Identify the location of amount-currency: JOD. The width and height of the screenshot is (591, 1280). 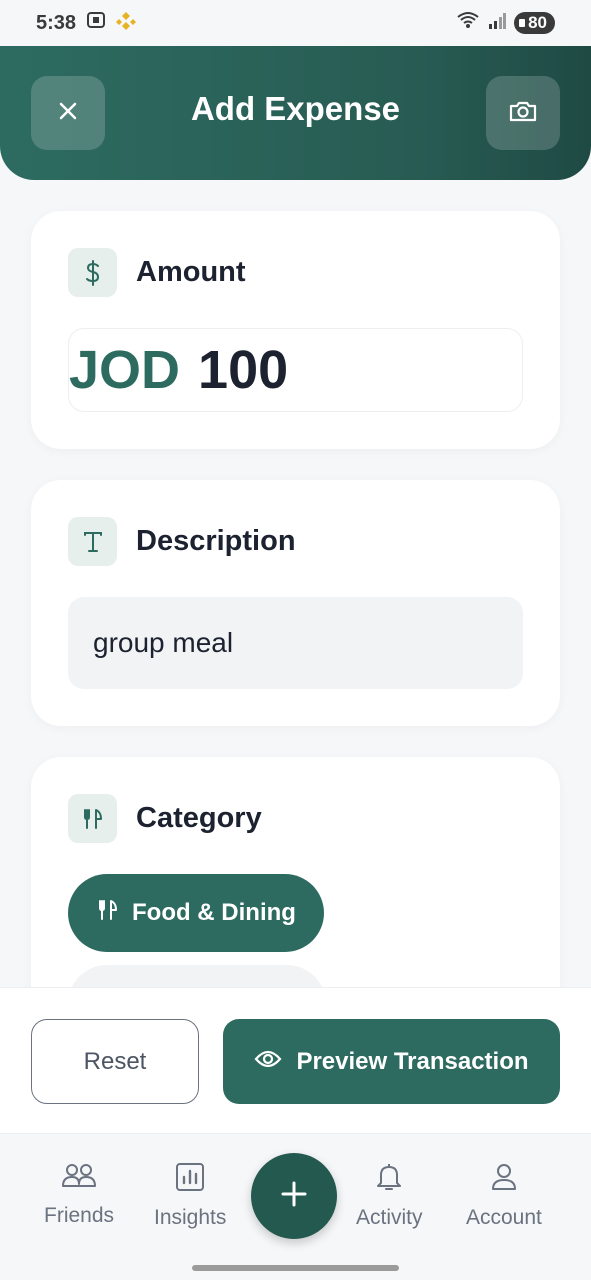
(125, 370).